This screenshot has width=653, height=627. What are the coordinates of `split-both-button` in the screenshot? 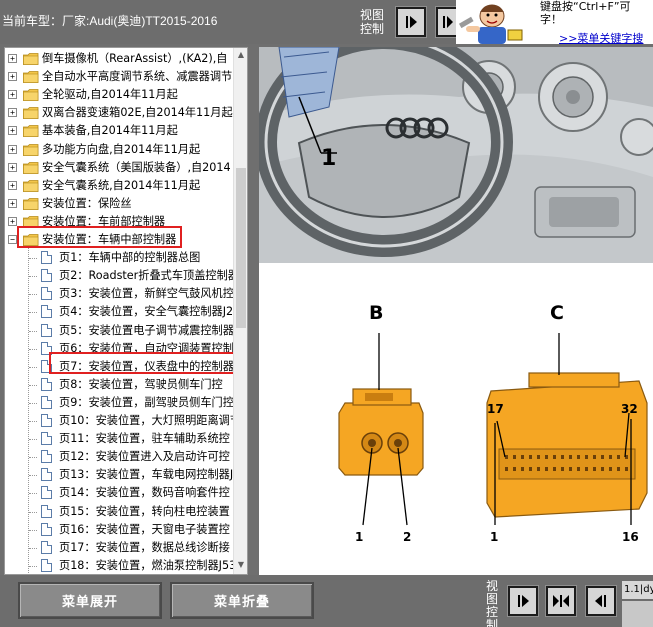 It's located at (561, 601).